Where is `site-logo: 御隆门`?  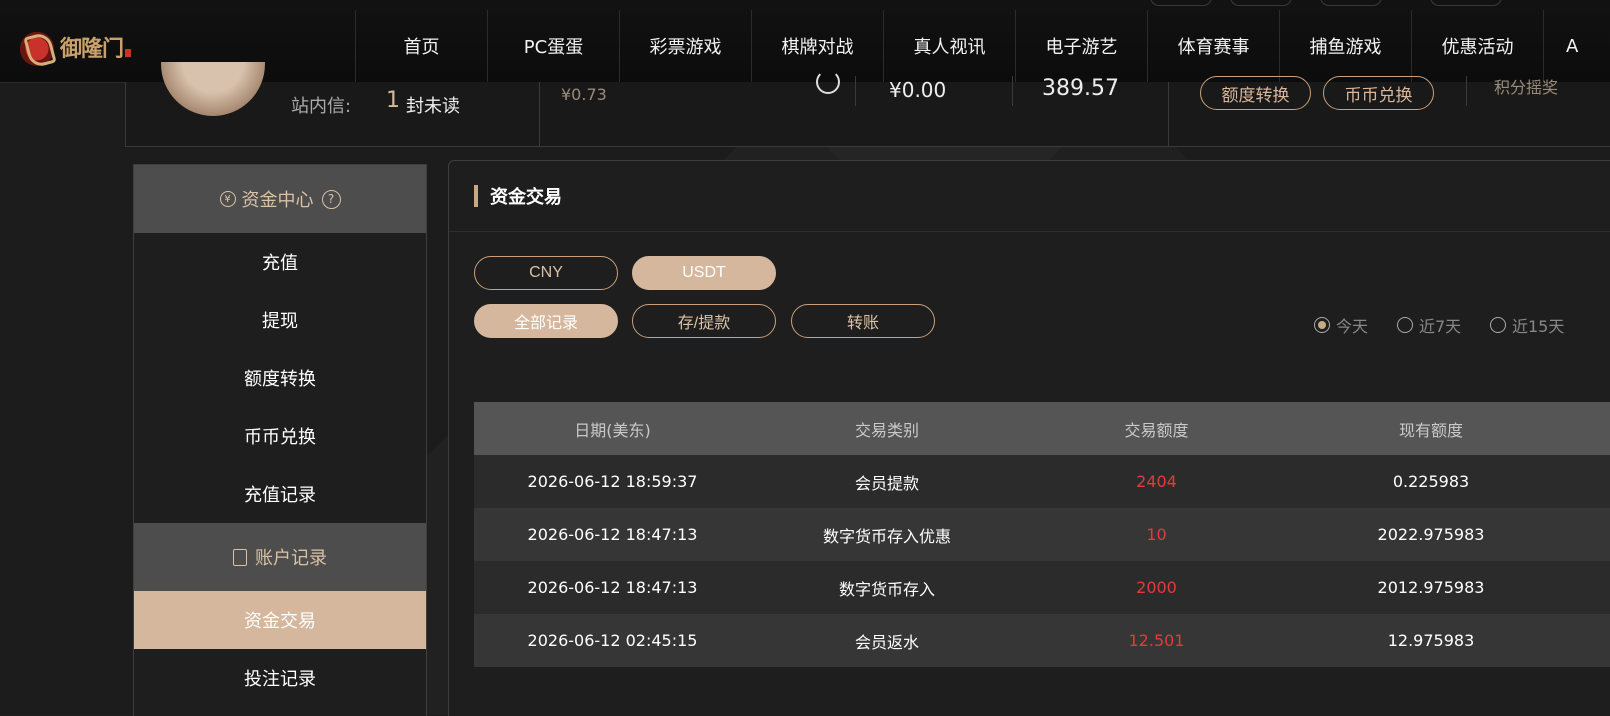 site-logo: 御隆门 is located at coordinates (78, 47).